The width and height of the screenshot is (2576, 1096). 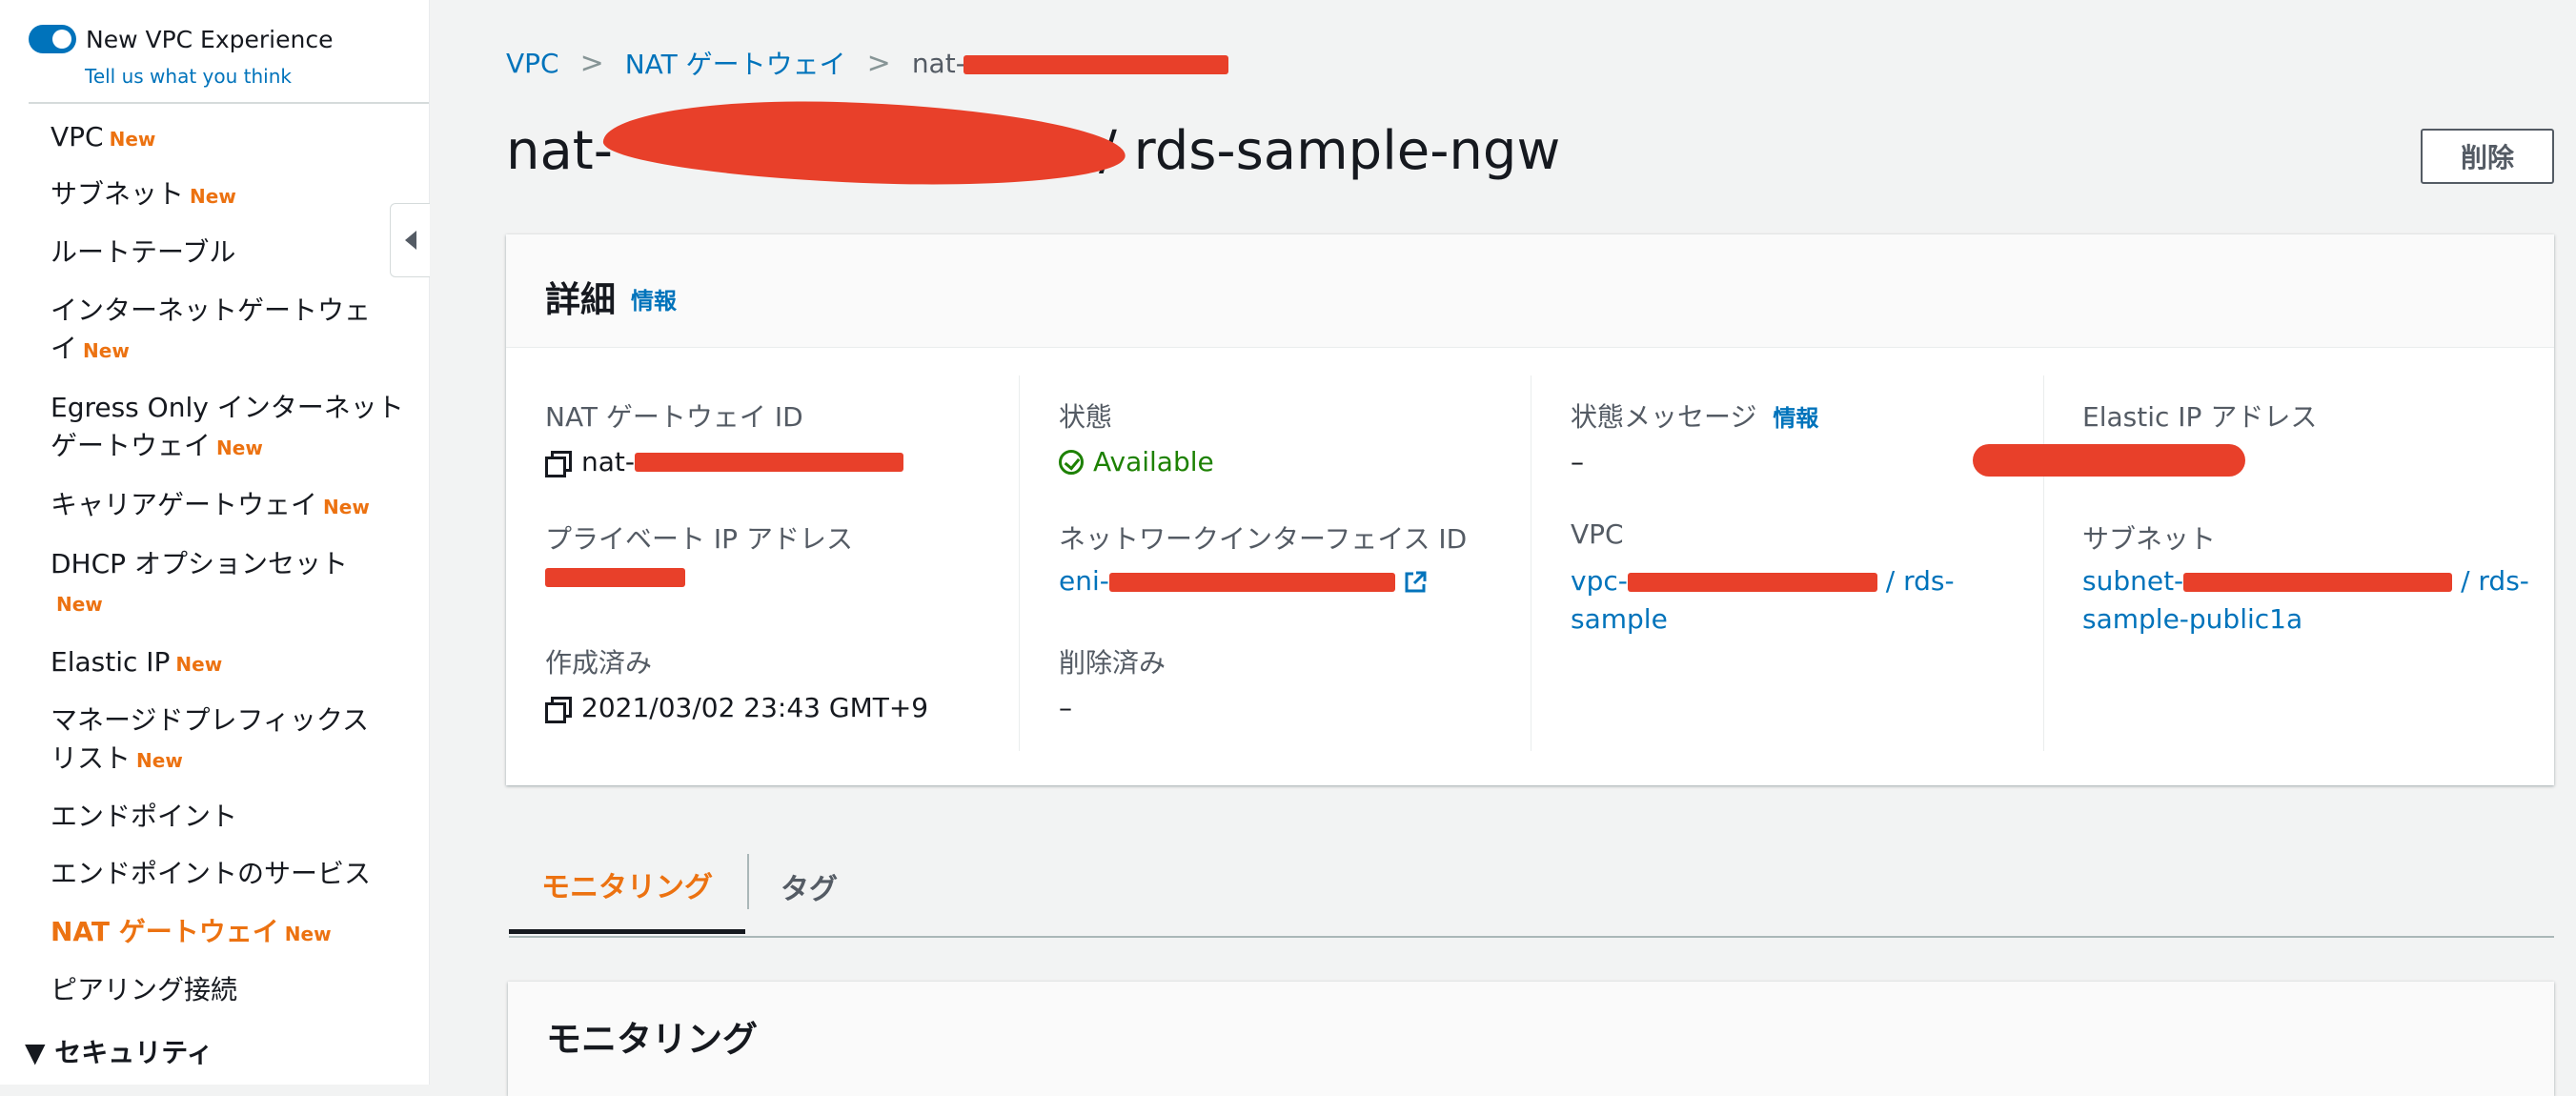 I want to click on state-message-label: 状態メッセージ 情報, so click(x=1695, y=417).